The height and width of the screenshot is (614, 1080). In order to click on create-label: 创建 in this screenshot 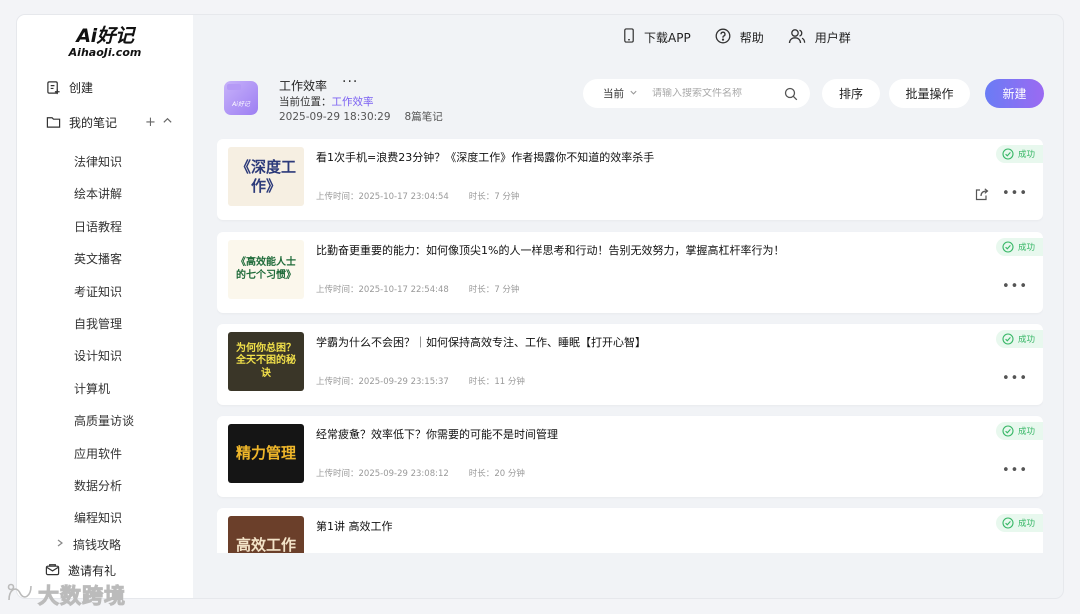, I will do `click(81, 87)`.